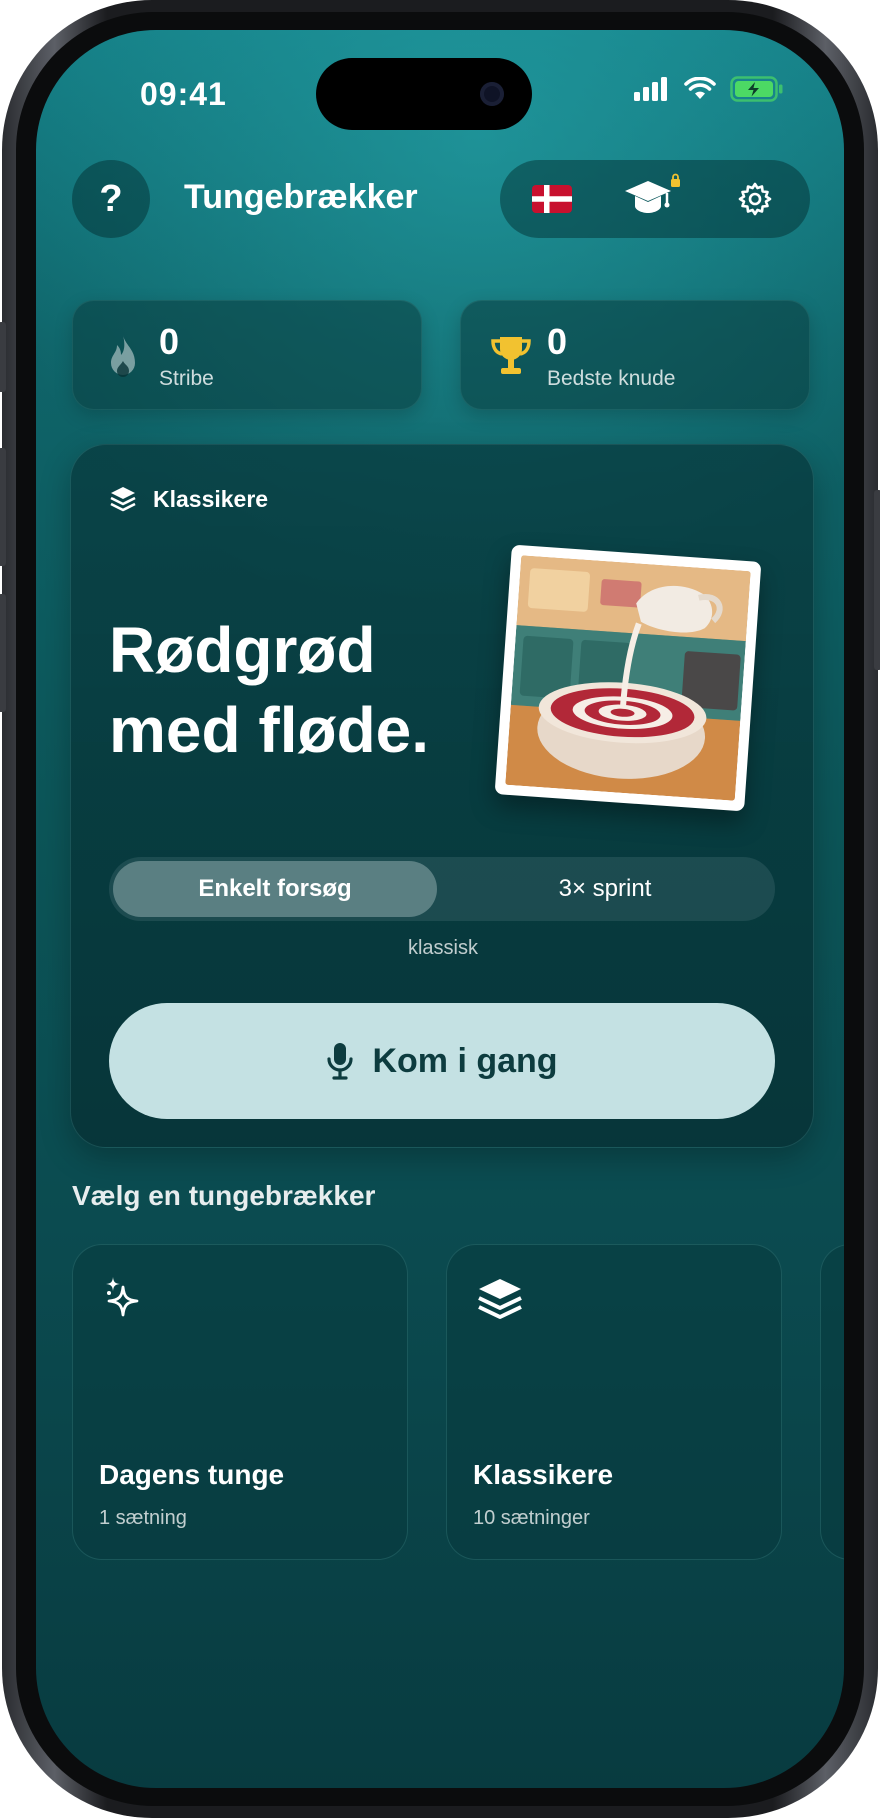 The height and width of the screenshot is (1818, 880). I want to click on red-berry-pudding-image, so click(628, 678).